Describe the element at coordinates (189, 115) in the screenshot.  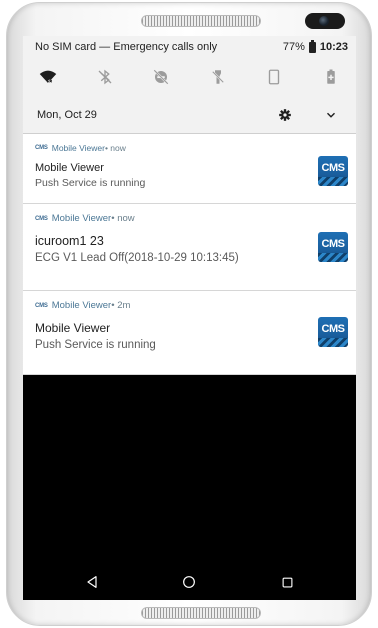
I see `date-row: Mon, Oct 29` at that location.